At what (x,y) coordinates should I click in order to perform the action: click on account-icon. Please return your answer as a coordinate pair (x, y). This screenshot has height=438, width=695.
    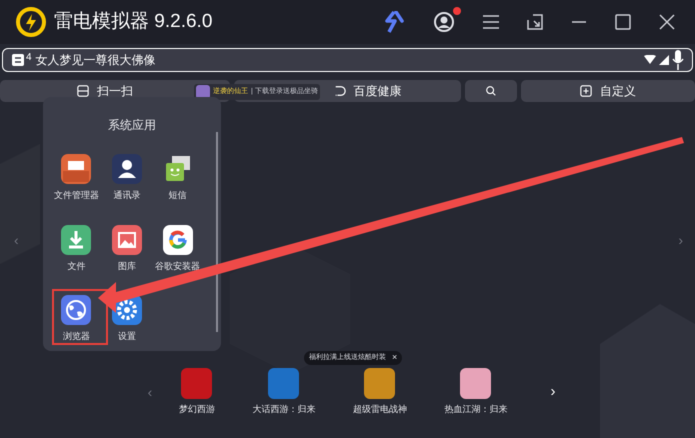
    Looking at the image, I should click on (444, 22).